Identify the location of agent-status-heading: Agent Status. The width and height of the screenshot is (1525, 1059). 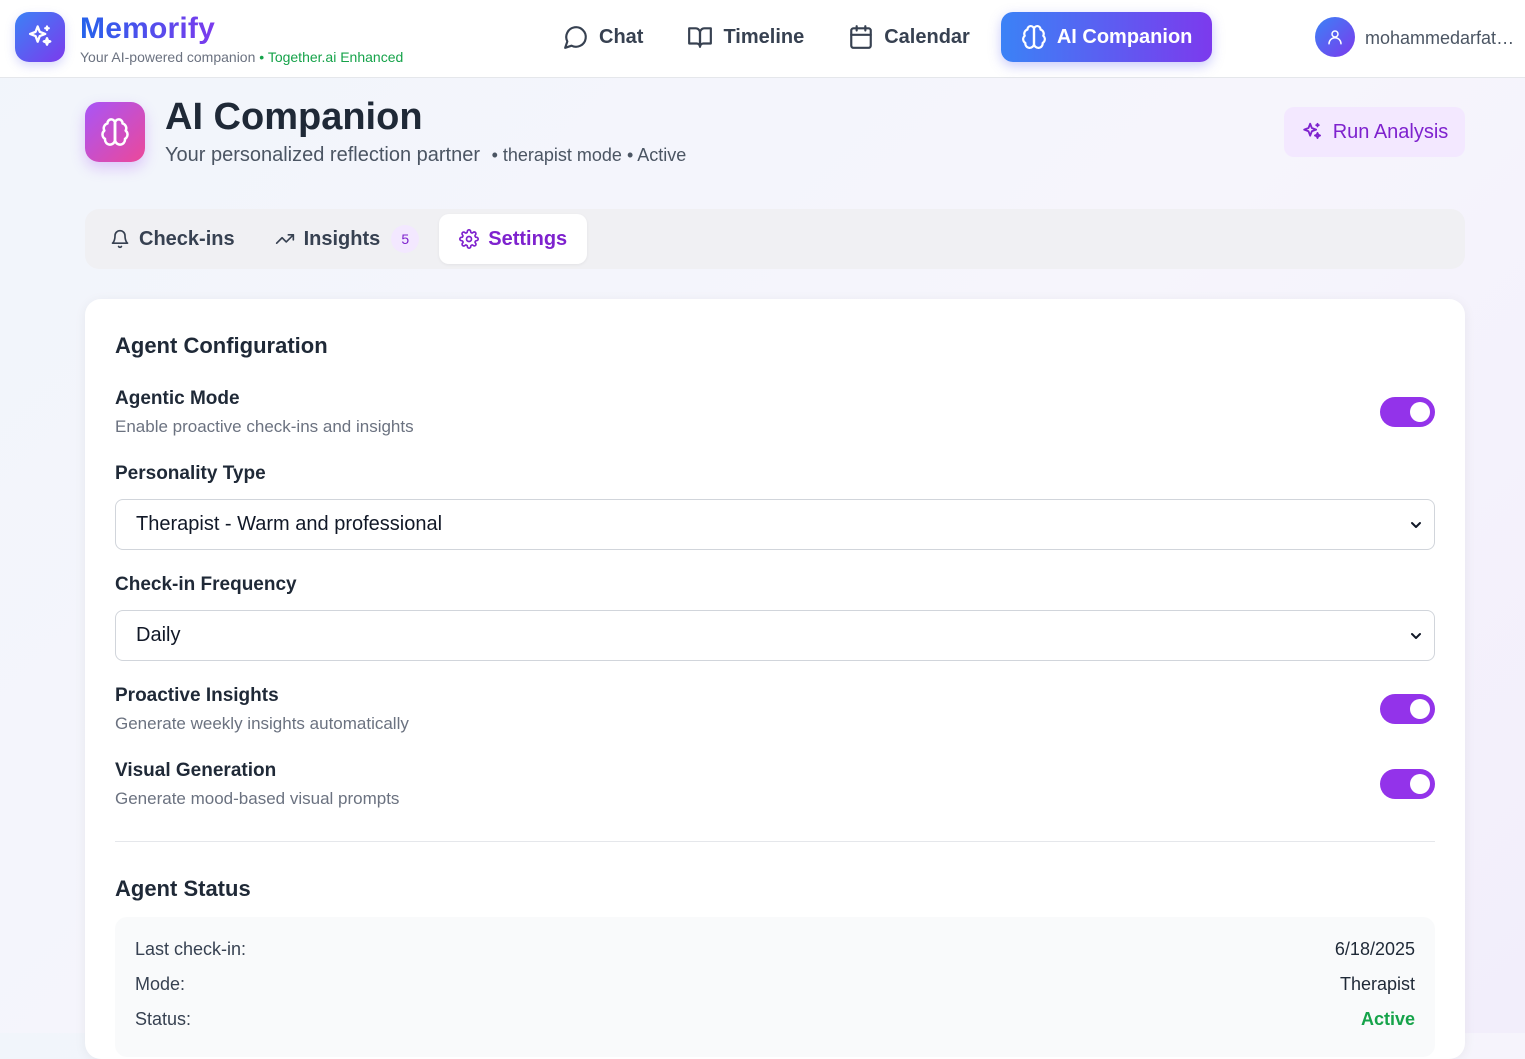
(183, 888).